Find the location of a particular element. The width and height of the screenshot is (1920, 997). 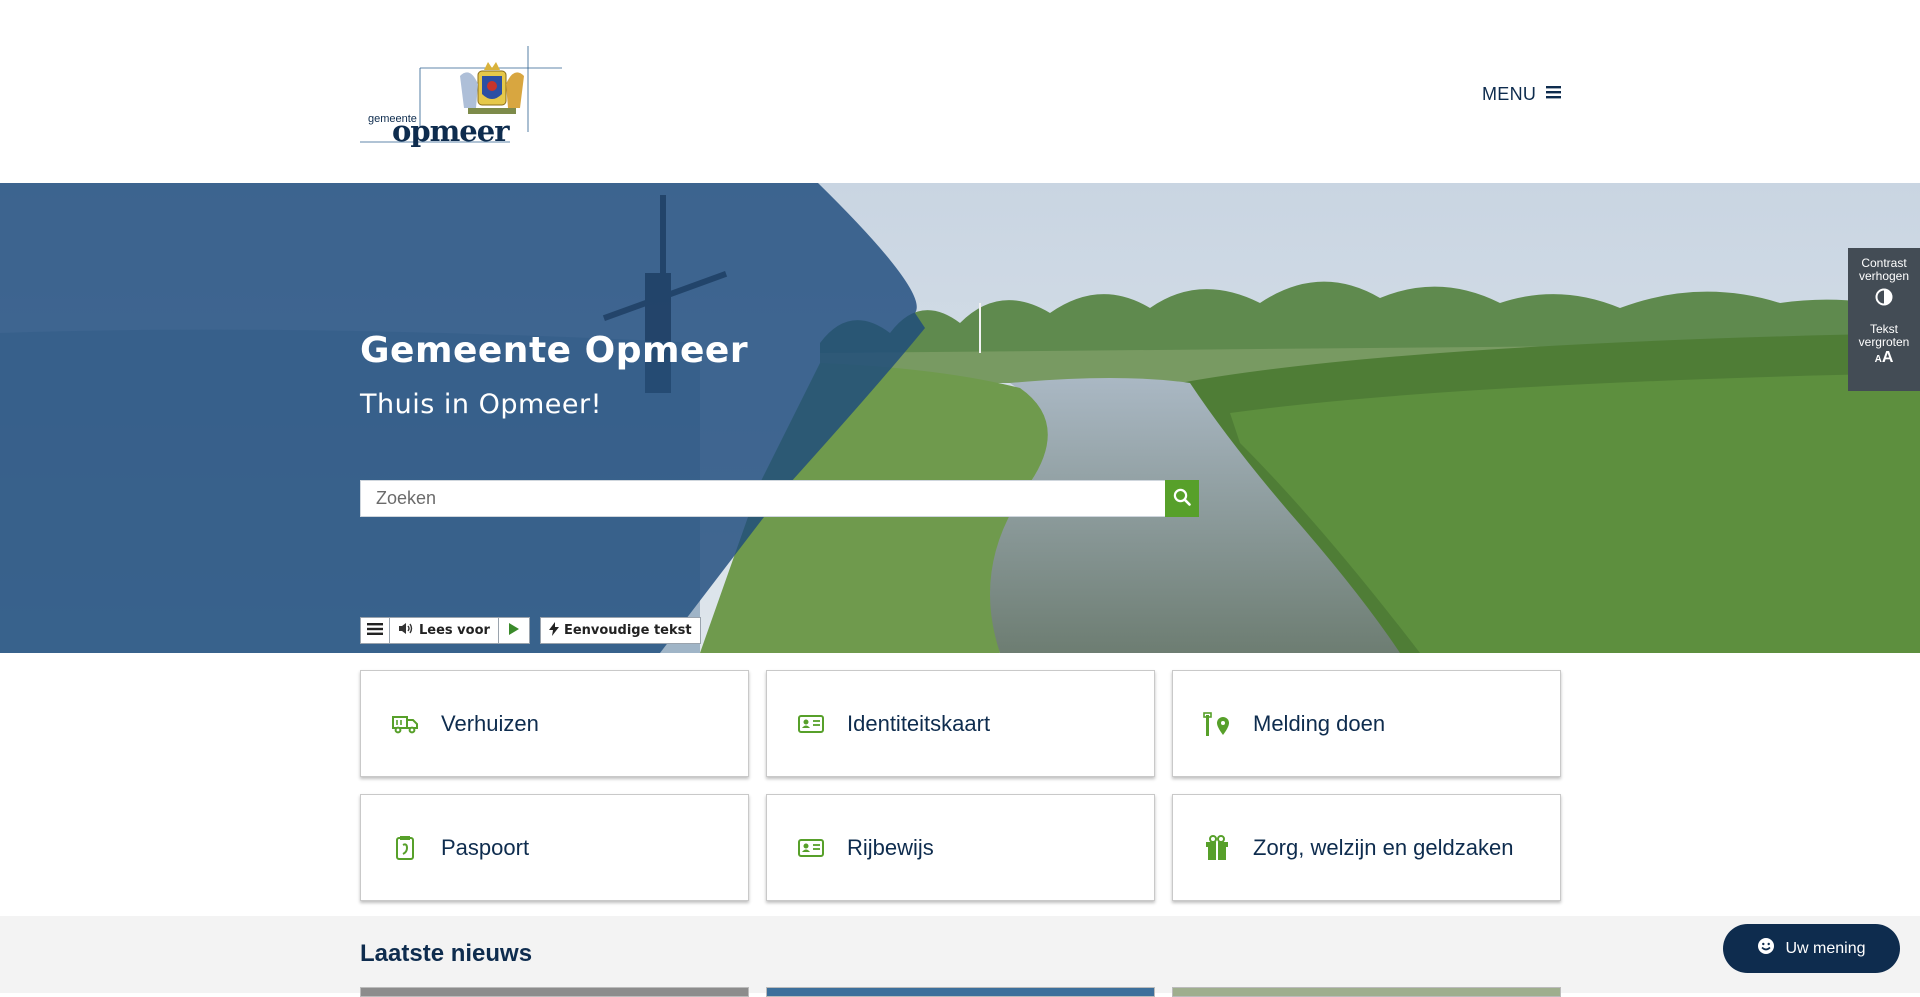

hamburger-icon is located at coordinates (1554, 94).